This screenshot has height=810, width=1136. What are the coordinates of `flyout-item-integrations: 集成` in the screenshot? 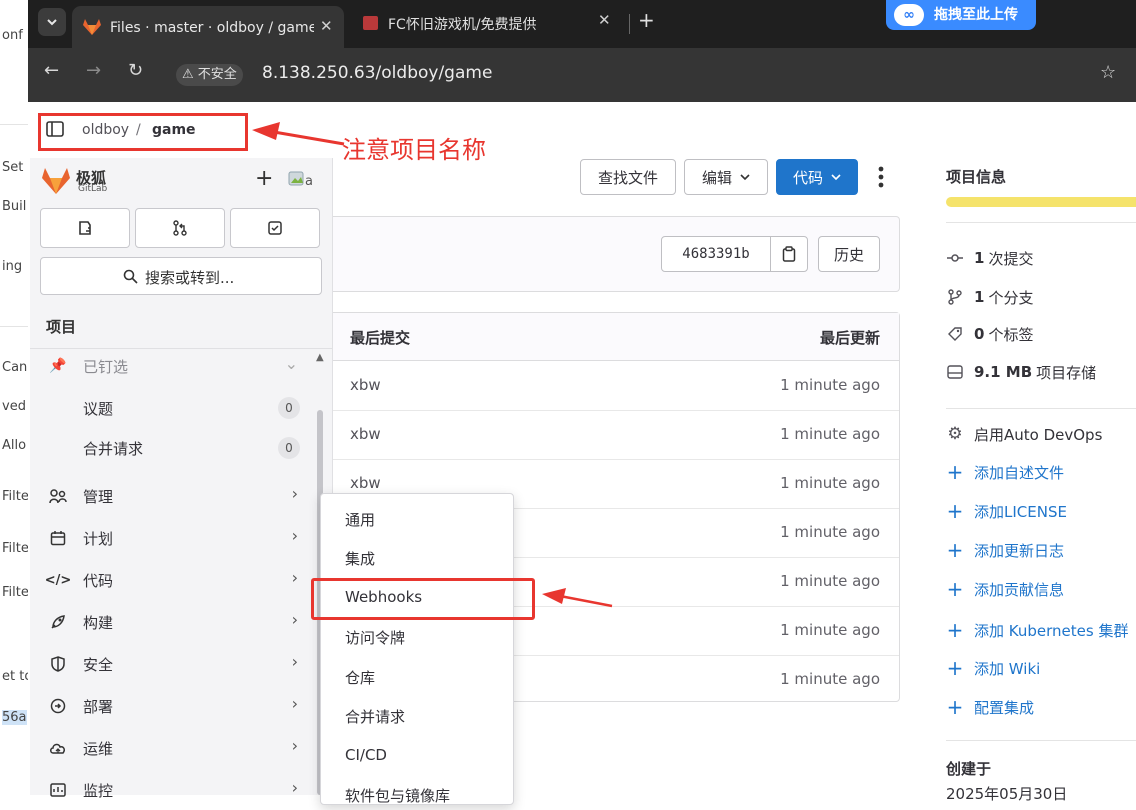 It's located at (360, 558).